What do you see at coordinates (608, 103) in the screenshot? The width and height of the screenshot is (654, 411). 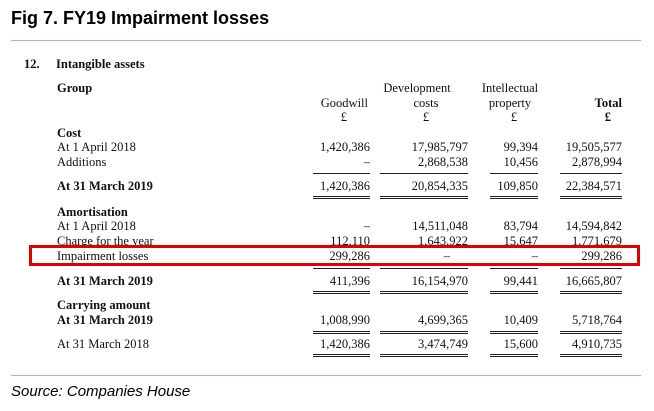 I see `total-header: Total` at bounding box center [608, 103].